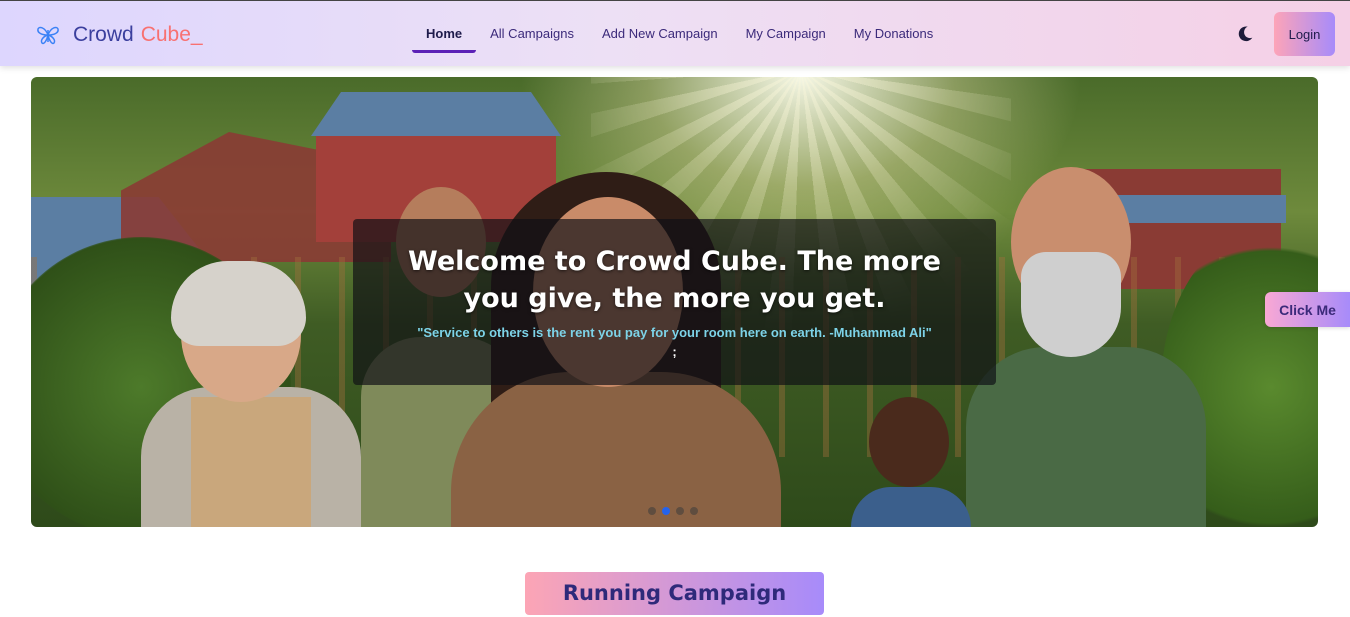 The image size is (1350, 617). Describe the element at coordinates (48, 35) in the screenshot. I see `butterfly-icon` at that location.